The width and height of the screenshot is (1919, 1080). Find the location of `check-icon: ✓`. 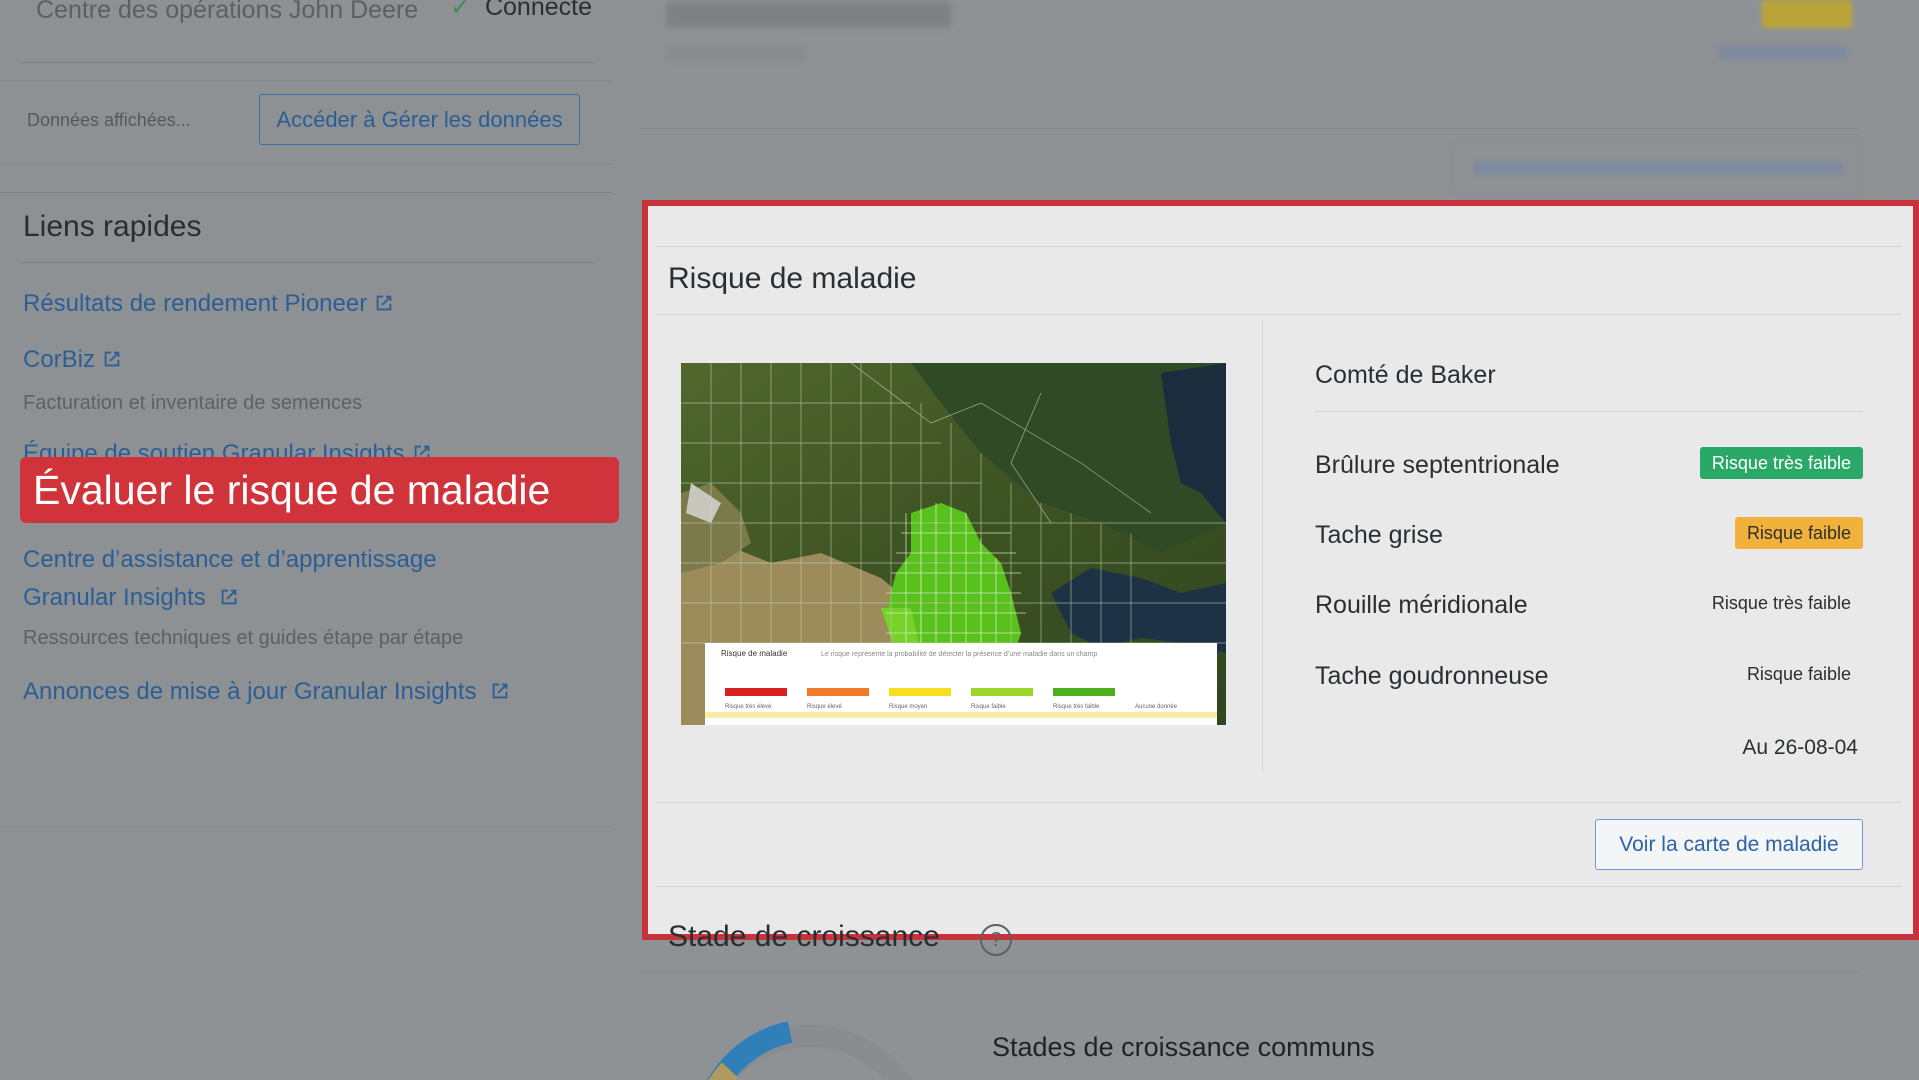

check-icon: ✓ is located at coordinates (460, 10).